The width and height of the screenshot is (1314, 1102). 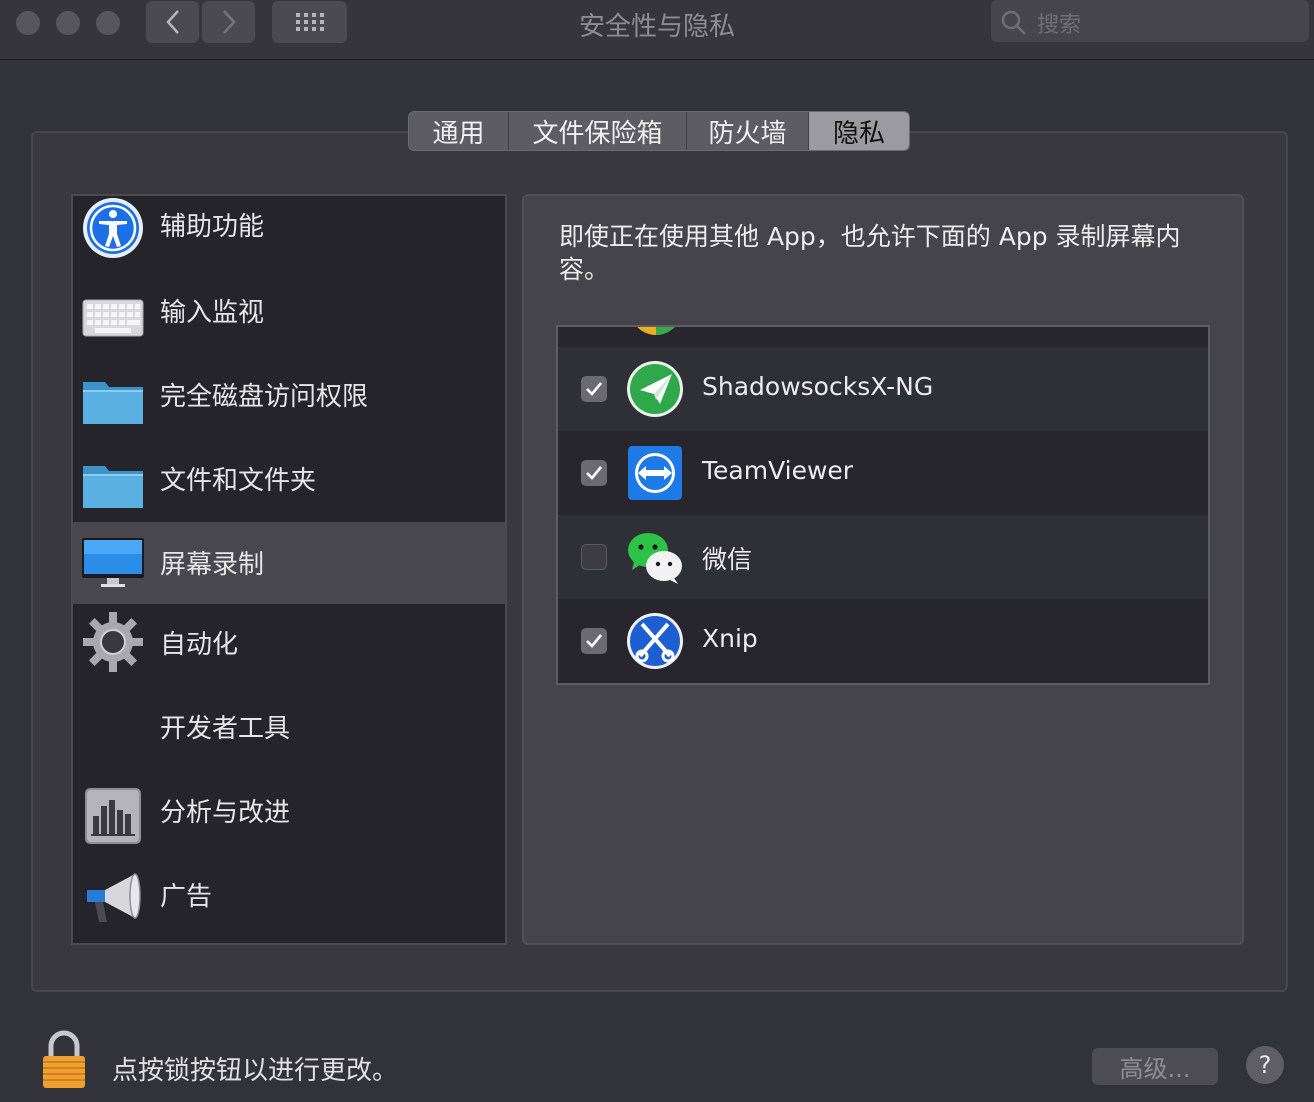 I want to click on app-icon-partial, so click(x=656, y=331).